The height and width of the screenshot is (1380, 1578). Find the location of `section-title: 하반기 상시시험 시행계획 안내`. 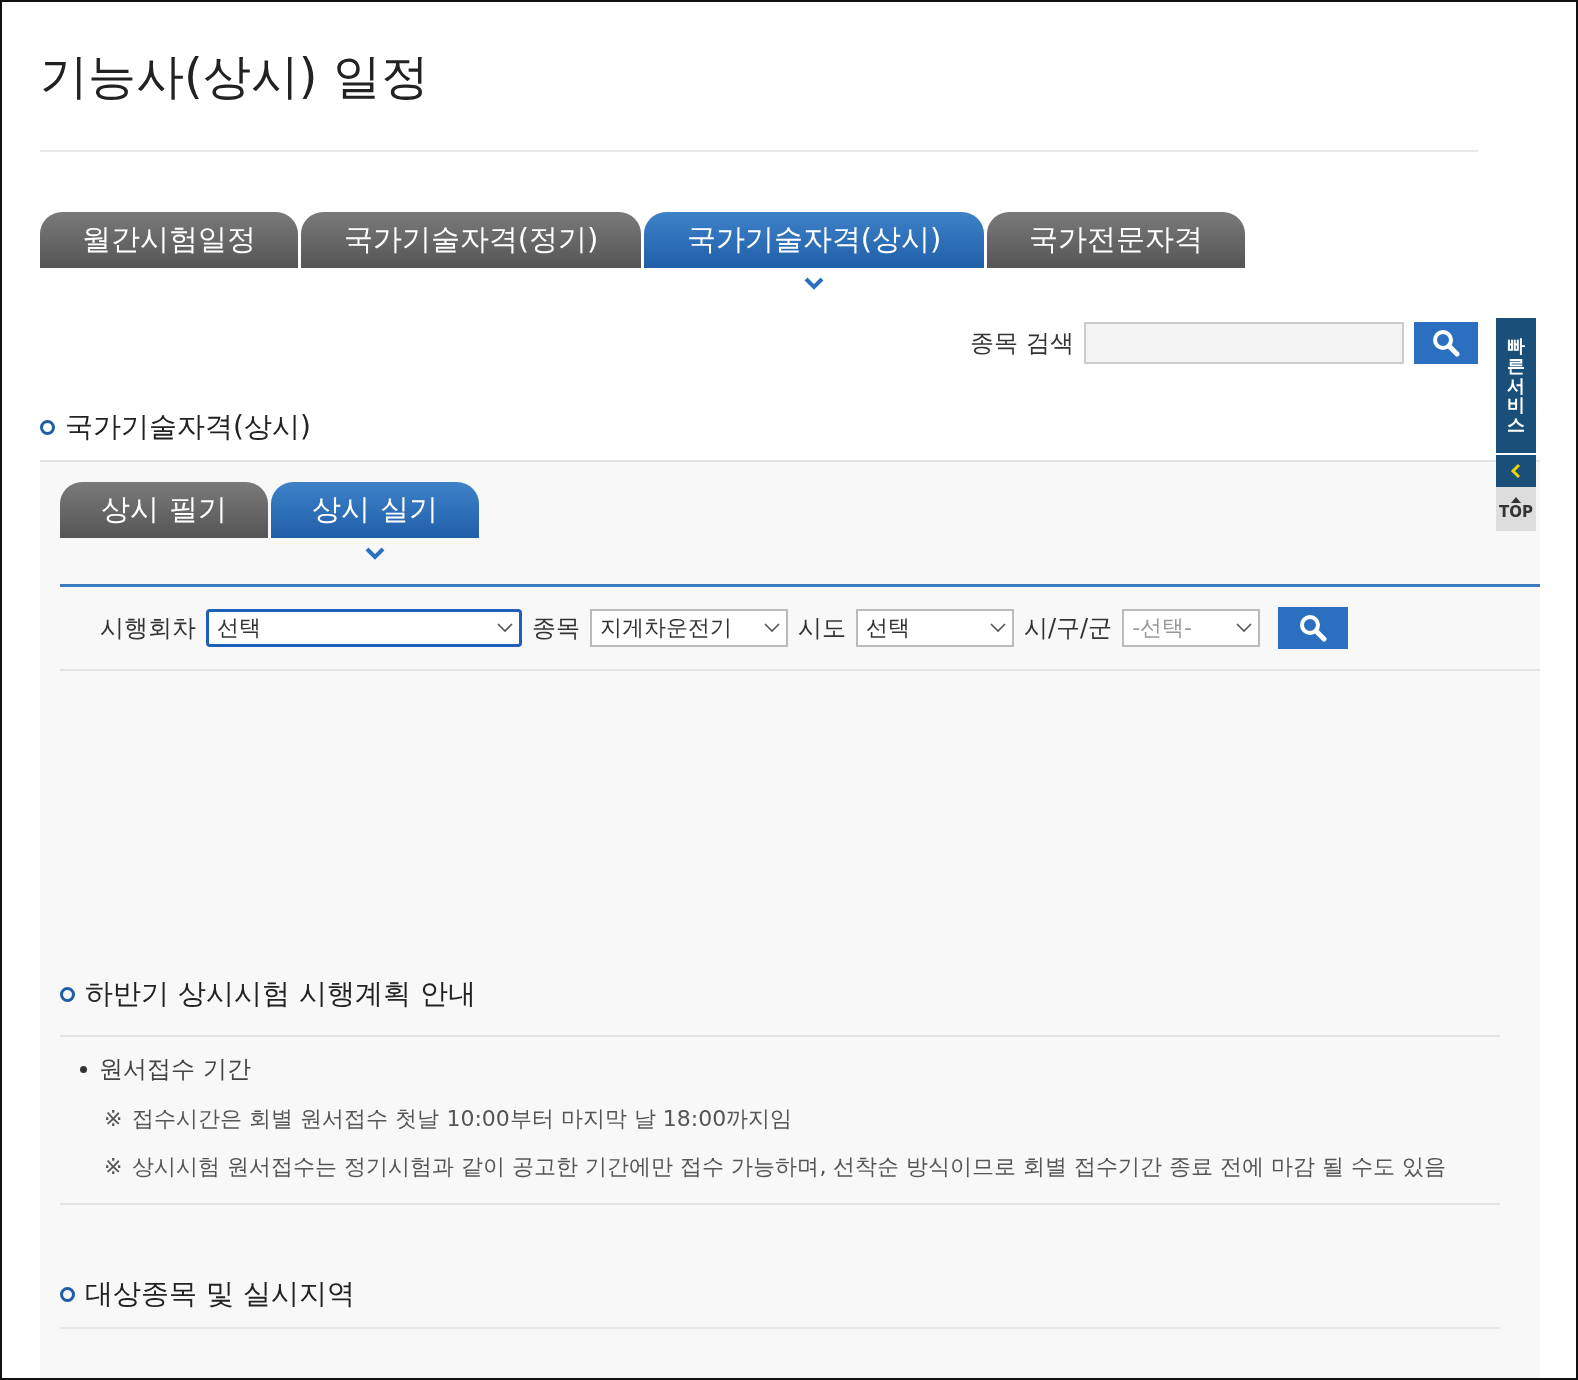

section-title: 하반기 상시시험 시행계획 안내 is located at coordinates (280, 994).